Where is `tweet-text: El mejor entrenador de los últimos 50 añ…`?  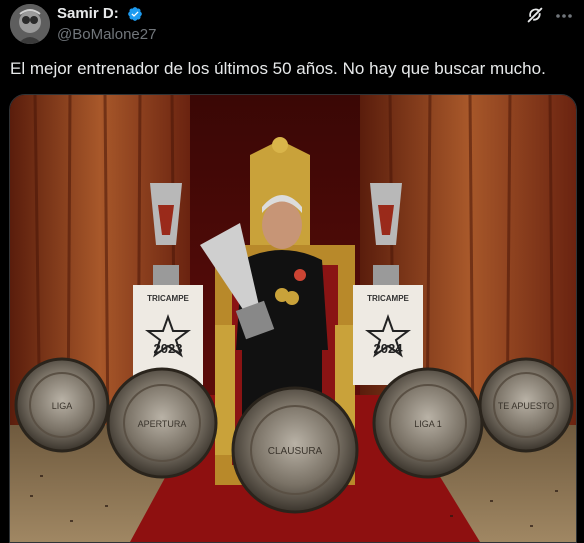 tweet-text: El mejor entrenador de los últimos 50 añ… is located at coordinates (278, 68).